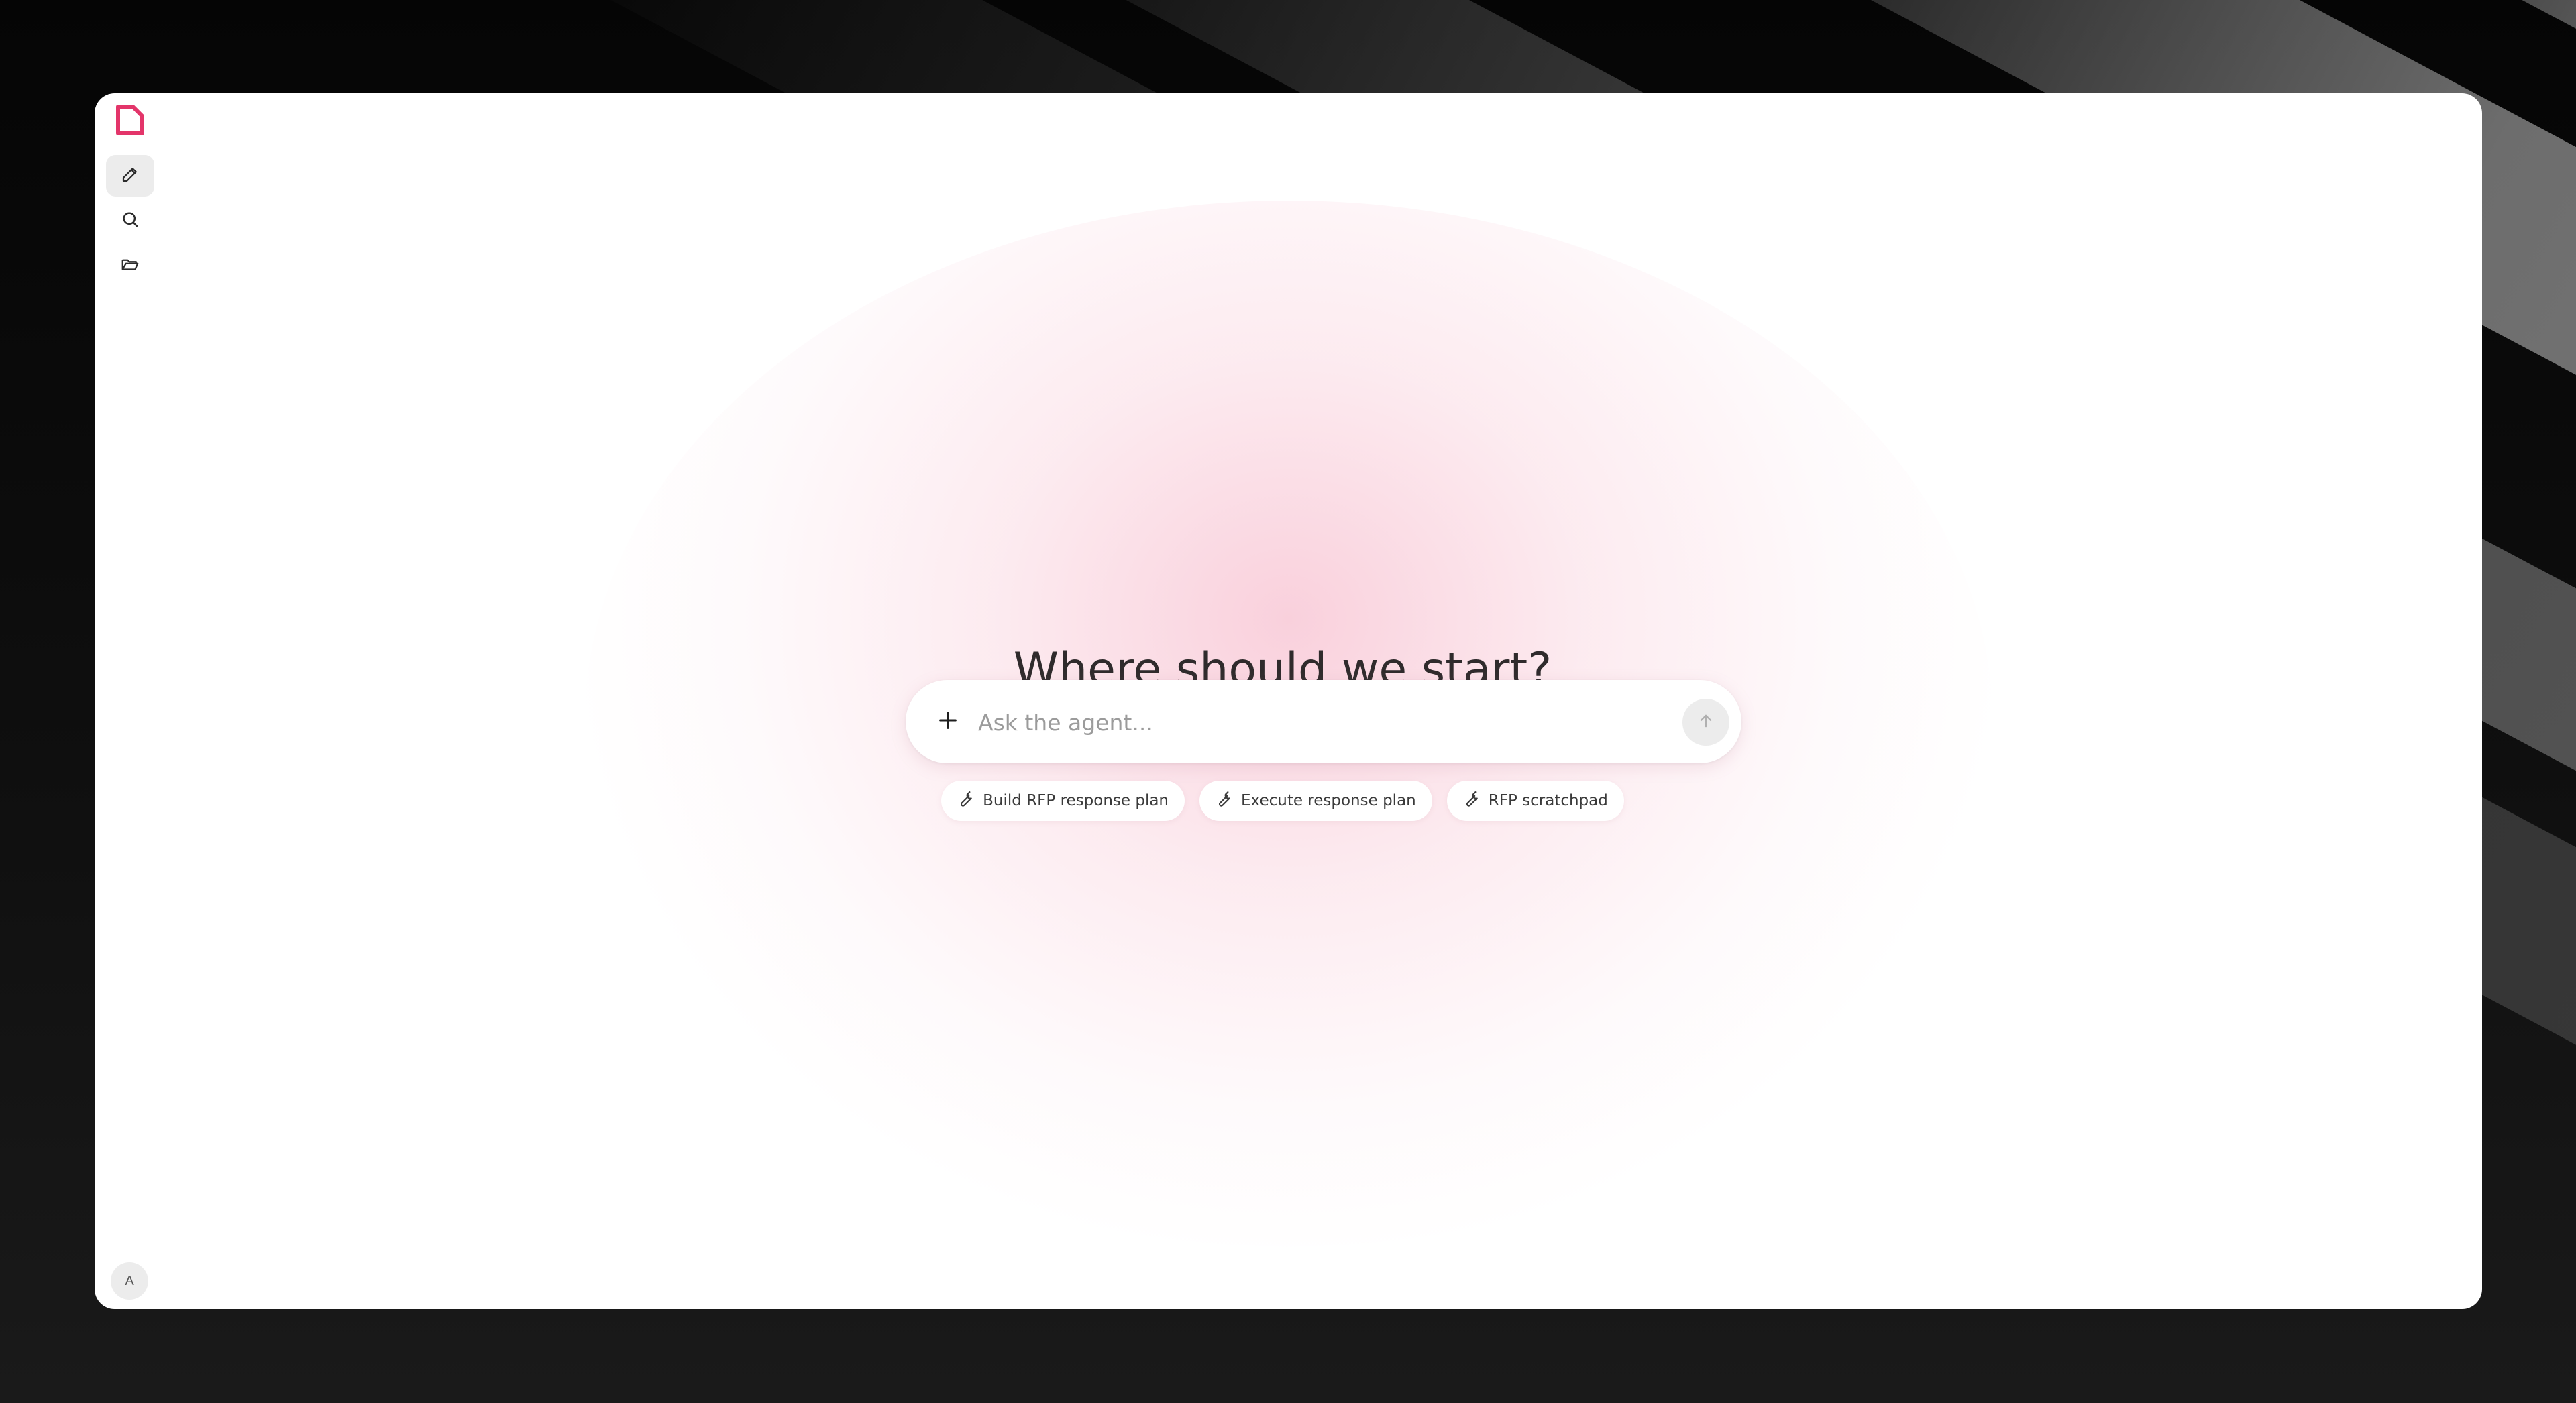  I want to click on sidebar-item-new-chat, so click(130, 176).